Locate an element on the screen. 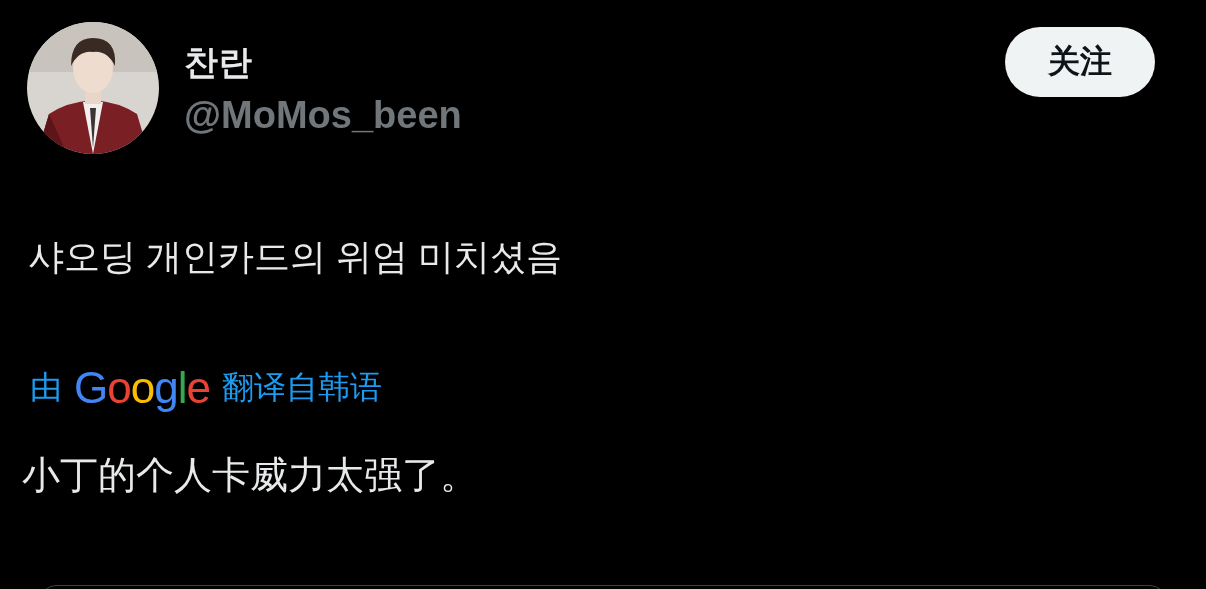  follow-button: 关注 is located at coordinates (1080, 62).